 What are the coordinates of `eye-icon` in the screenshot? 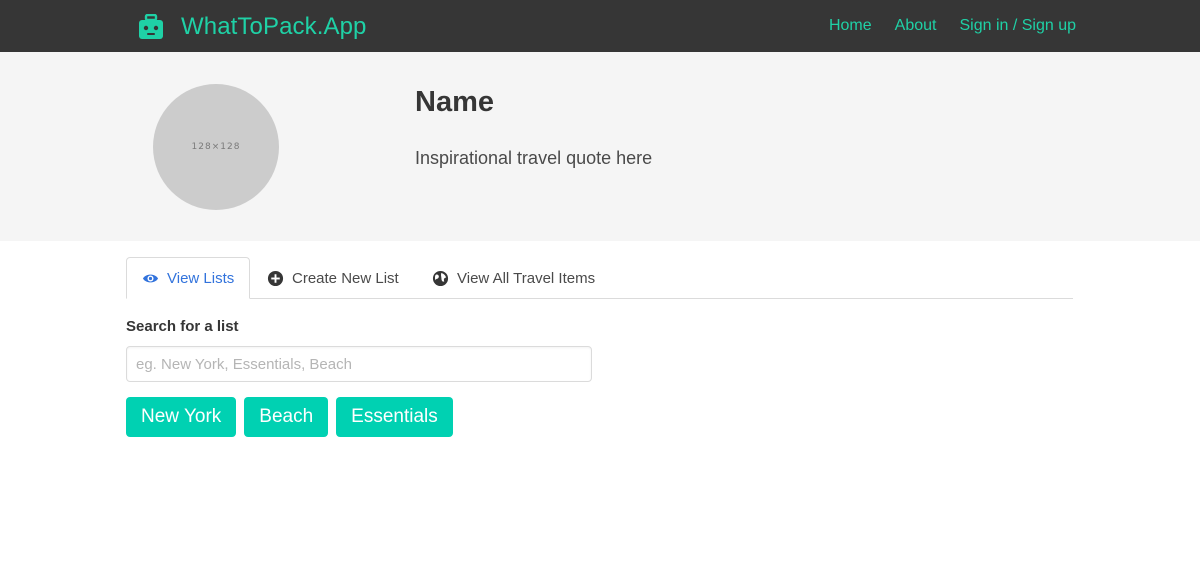 It's located at (150, 278).